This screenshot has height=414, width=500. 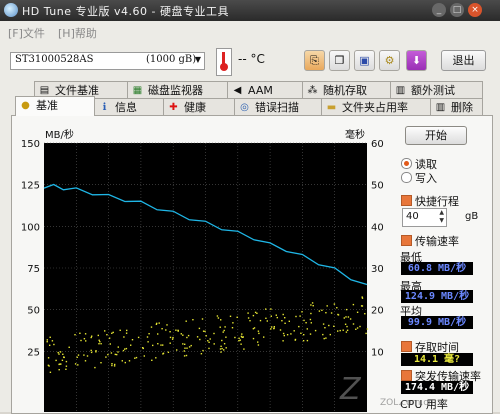 What do you see at coordinates (55, 106) in the screenshot?
I see `tab-benchmark: ● 基准` at bounding box center [55, 106].